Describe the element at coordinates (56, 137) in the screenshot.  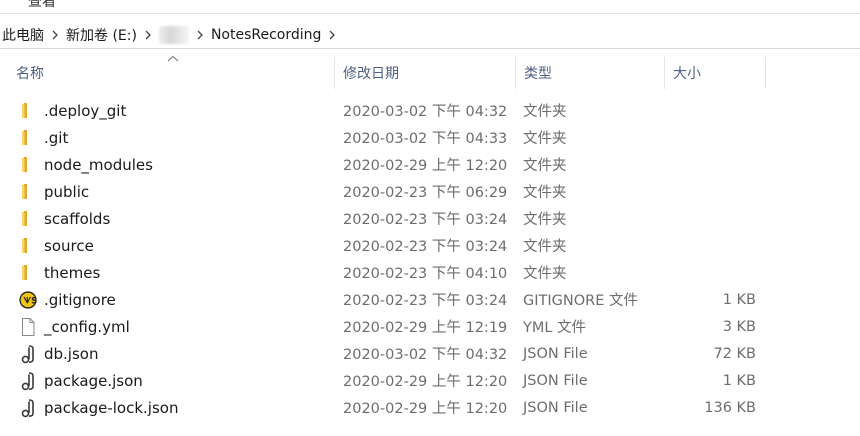
I see `file-name: .git` at that location.